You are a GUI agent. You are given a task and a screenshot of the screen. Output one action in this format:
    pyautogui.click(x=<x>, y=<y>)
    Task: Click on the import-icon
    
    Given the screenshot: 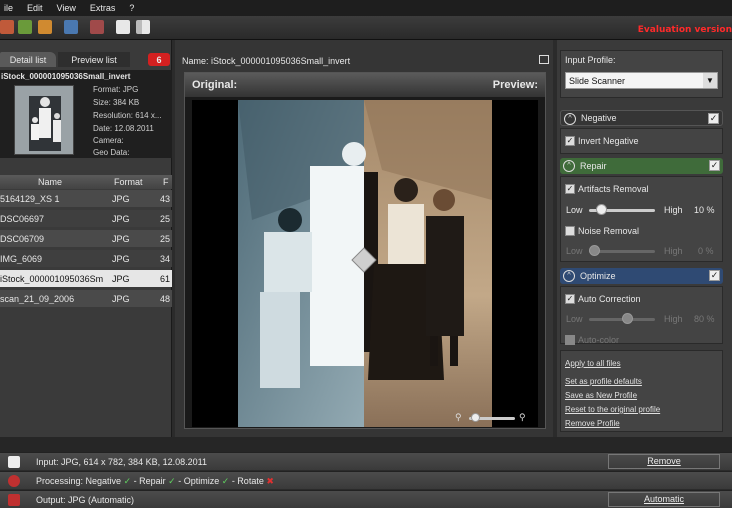 What is the action you would take?
    pyautogui.click(x=25, y=27)
    